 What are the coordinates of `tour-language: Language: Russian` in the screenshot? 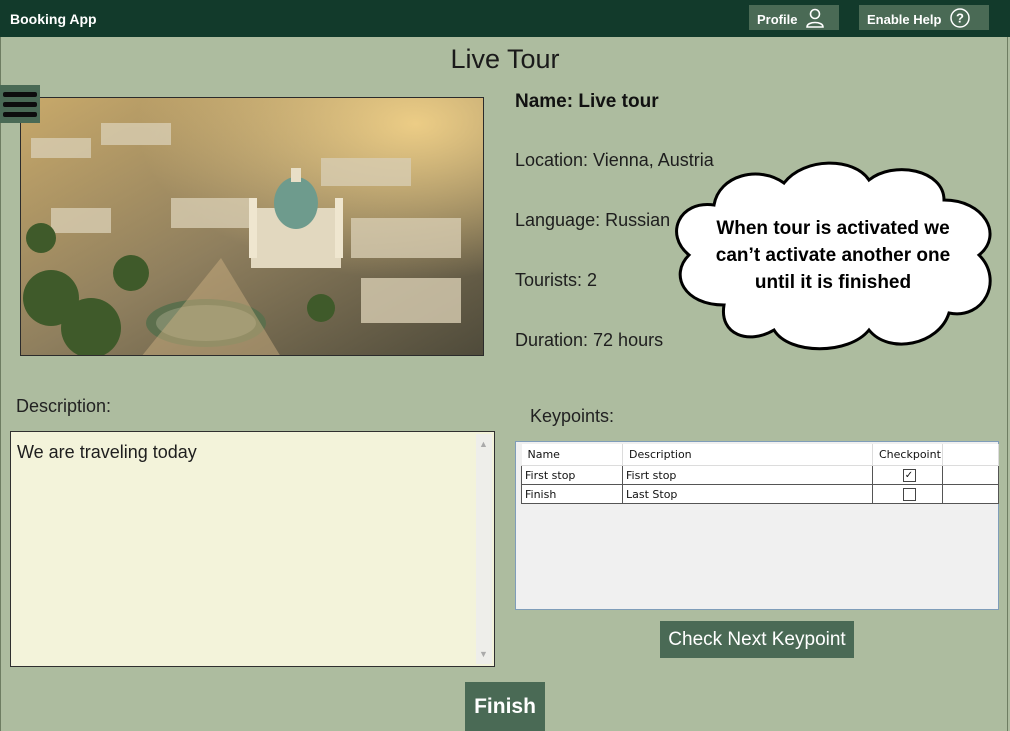 It's located at (593, 220).